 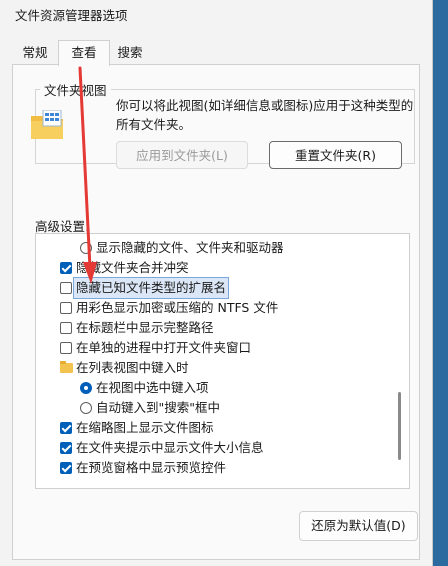 I want to click on tab-search: 搜索, so click(x=130, y=53).